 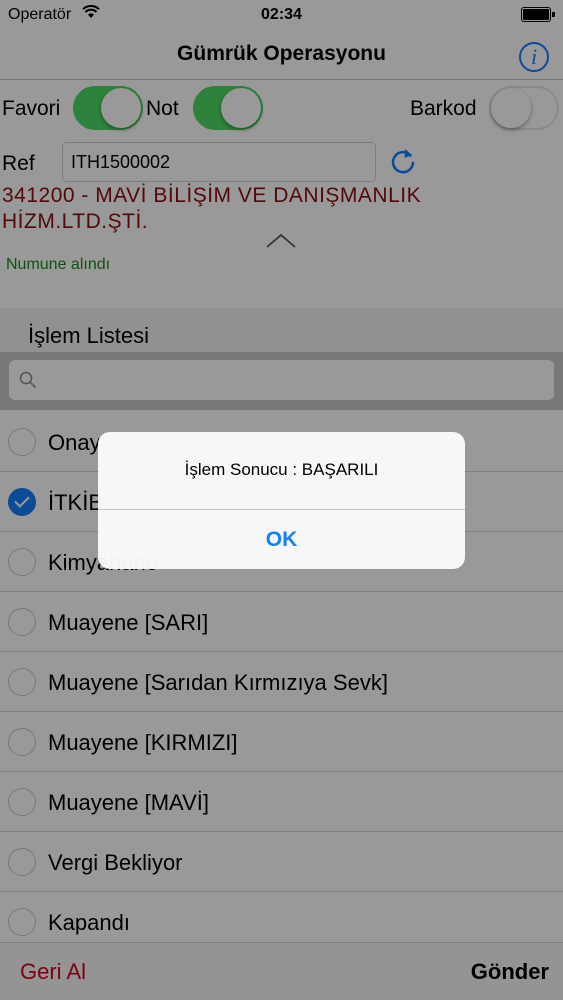 What do you see at coordinates (281, 539) in the screenshot?
I see `ok-button: OK` at bounding box center [281, 539].